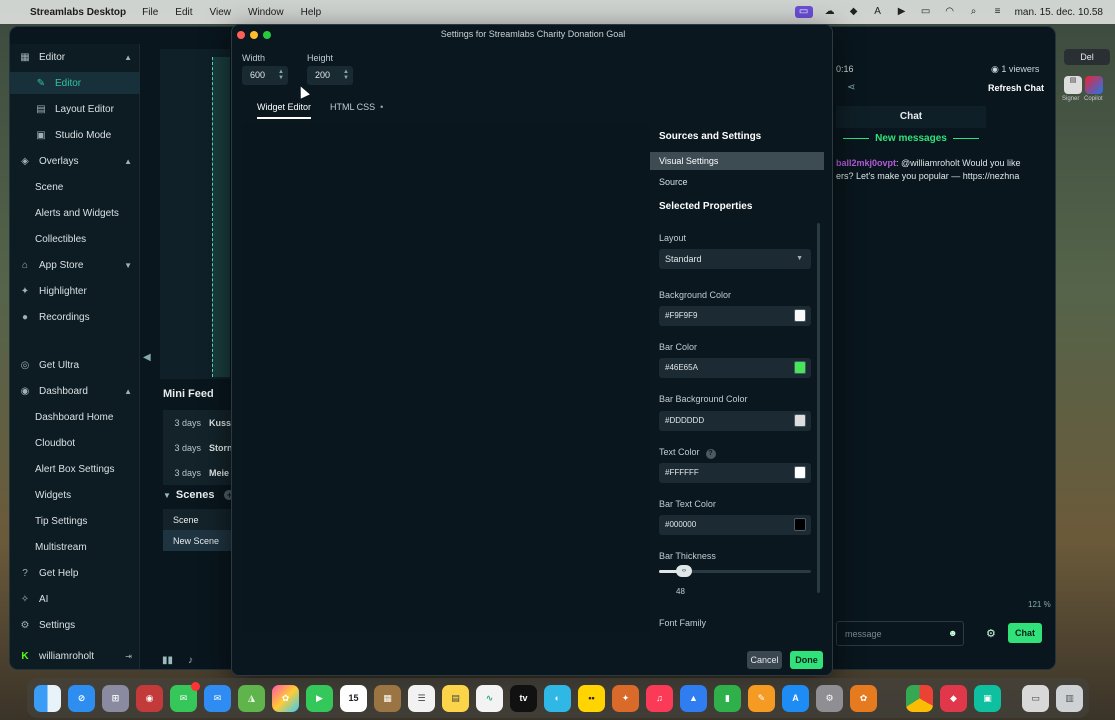 The height and width of the screenshot is (720, 1115). Describe the element at coordinates (284, 110) in the screenshot. I see `tab-widget-editor: Widget Editor` at that location.